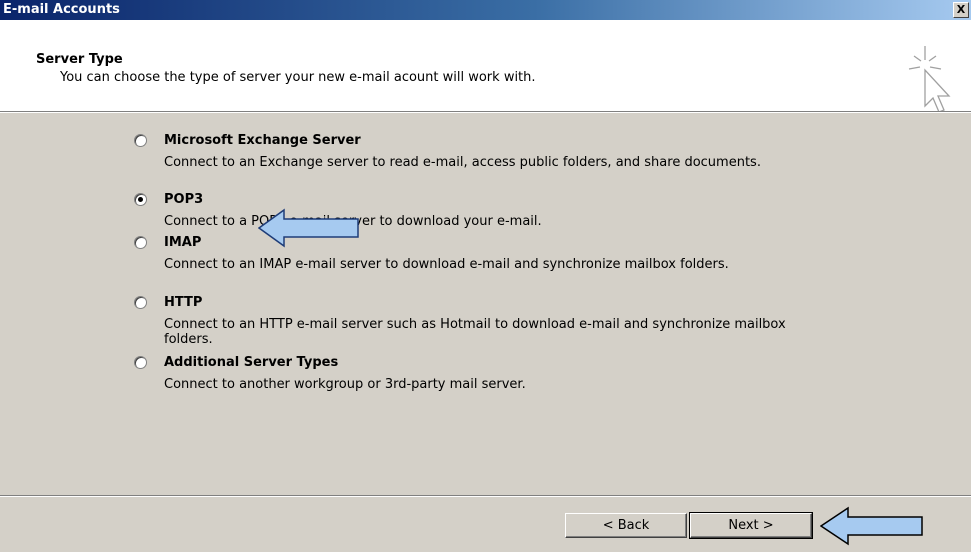 This screenshot has width=971, height=552. Describe the element at coordinates (183, 302) in the screenshot. I see `option-label: HTTP` at that location.